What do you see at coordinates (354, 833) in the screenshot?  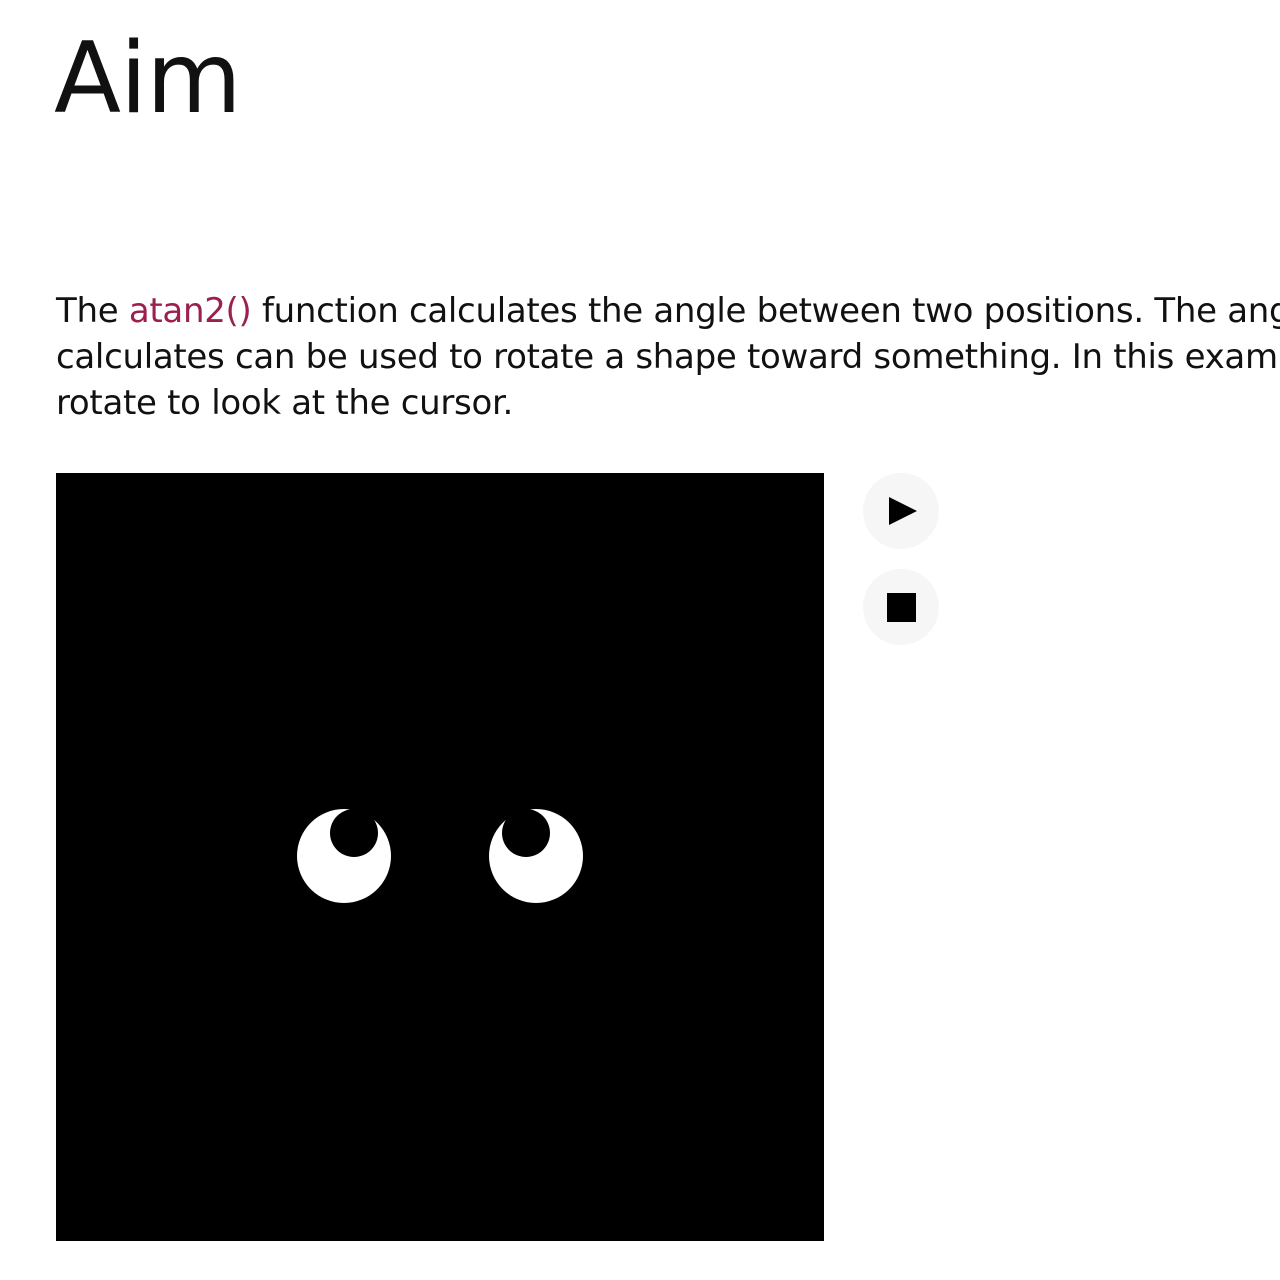 I see `left-eye-pupil` at bounding box center [354, 833].